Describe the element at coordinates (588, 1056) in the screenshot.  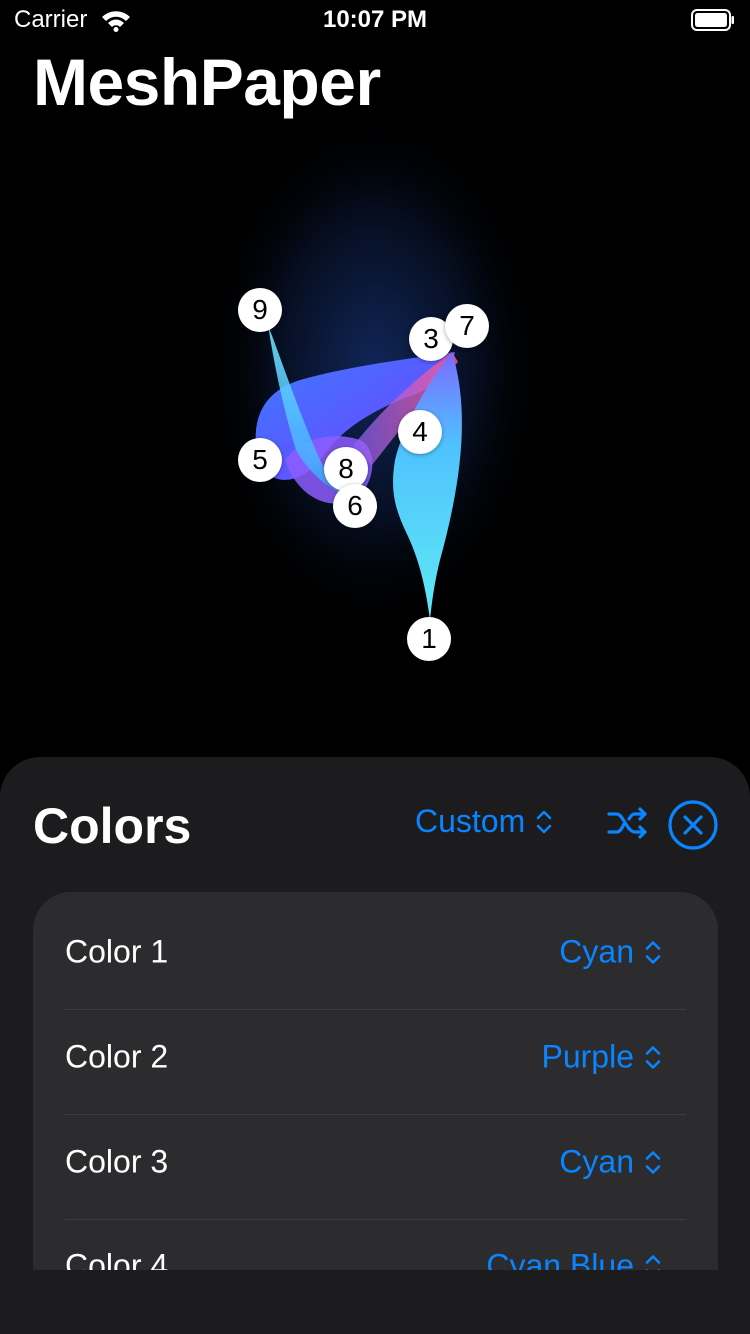
I see `color-value-text: Purple` at that location.